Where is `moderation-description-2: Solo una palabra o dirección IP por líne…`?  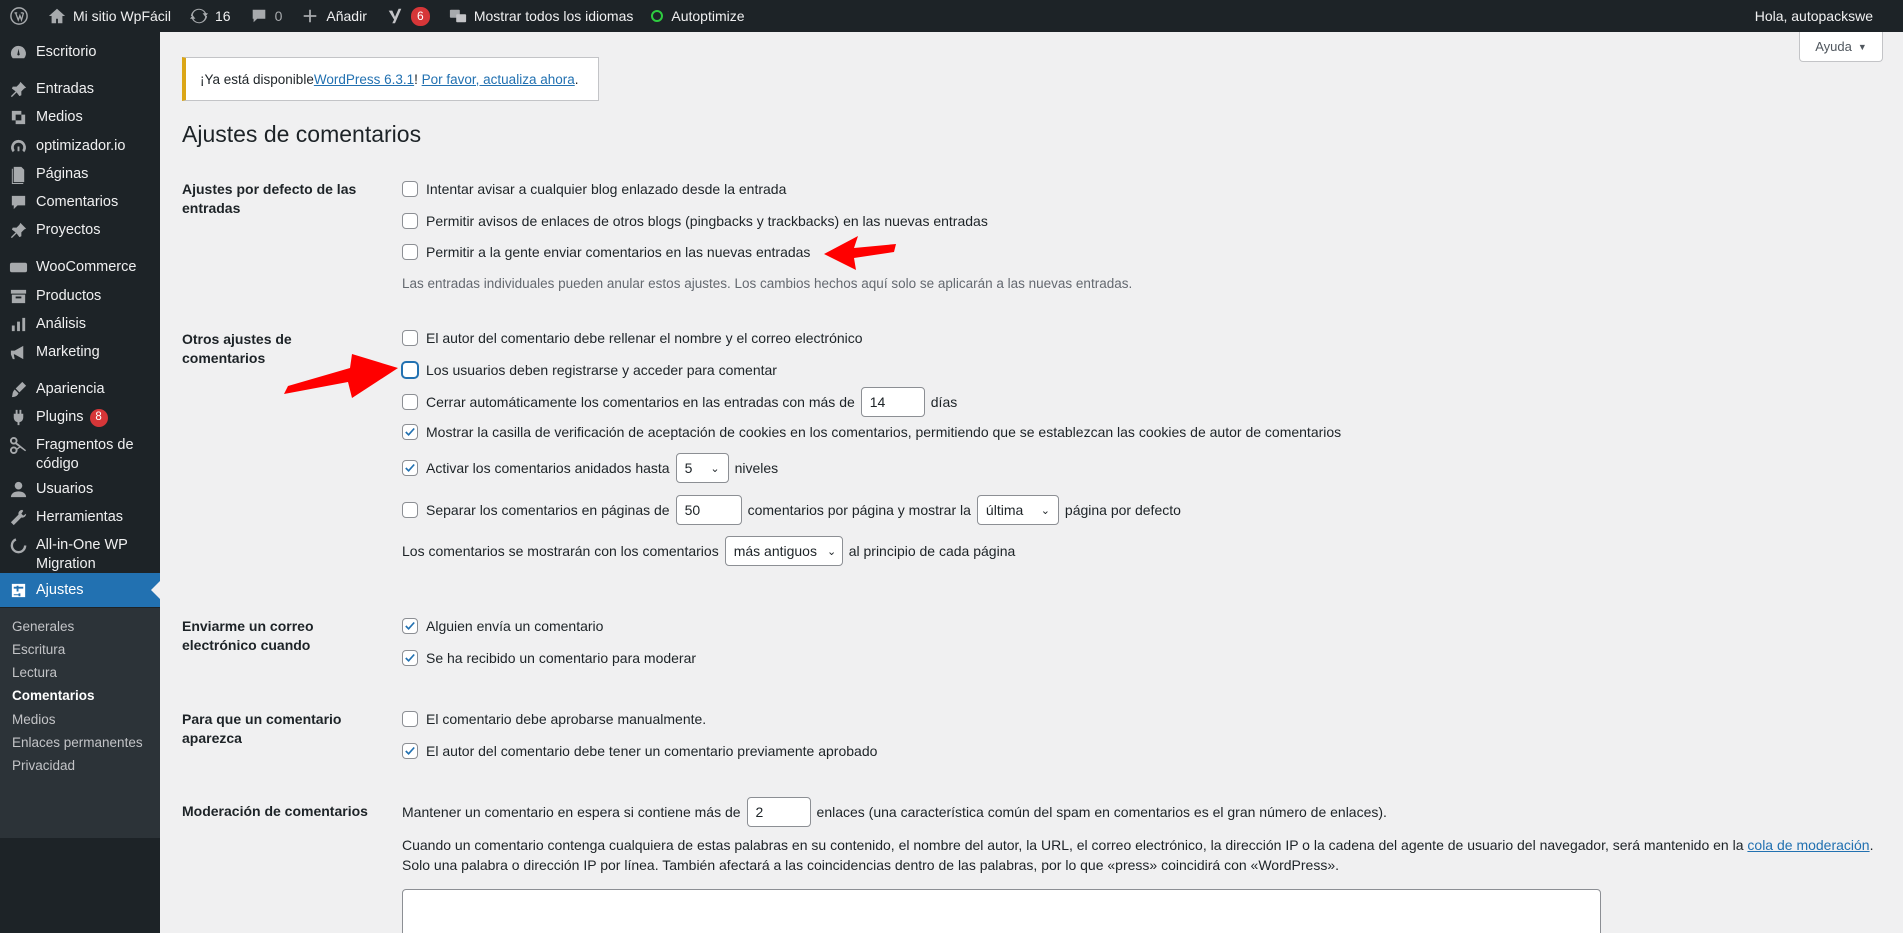
moderation-description-2: Solo una palabra o dirección IP por líne… is located at coordinates (871, 865).